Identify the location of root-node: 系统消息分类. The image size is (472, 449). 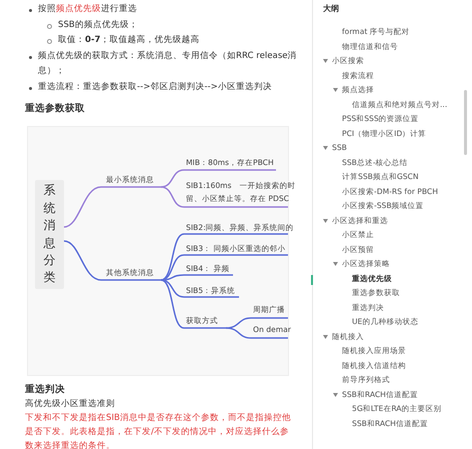
(49, 234).